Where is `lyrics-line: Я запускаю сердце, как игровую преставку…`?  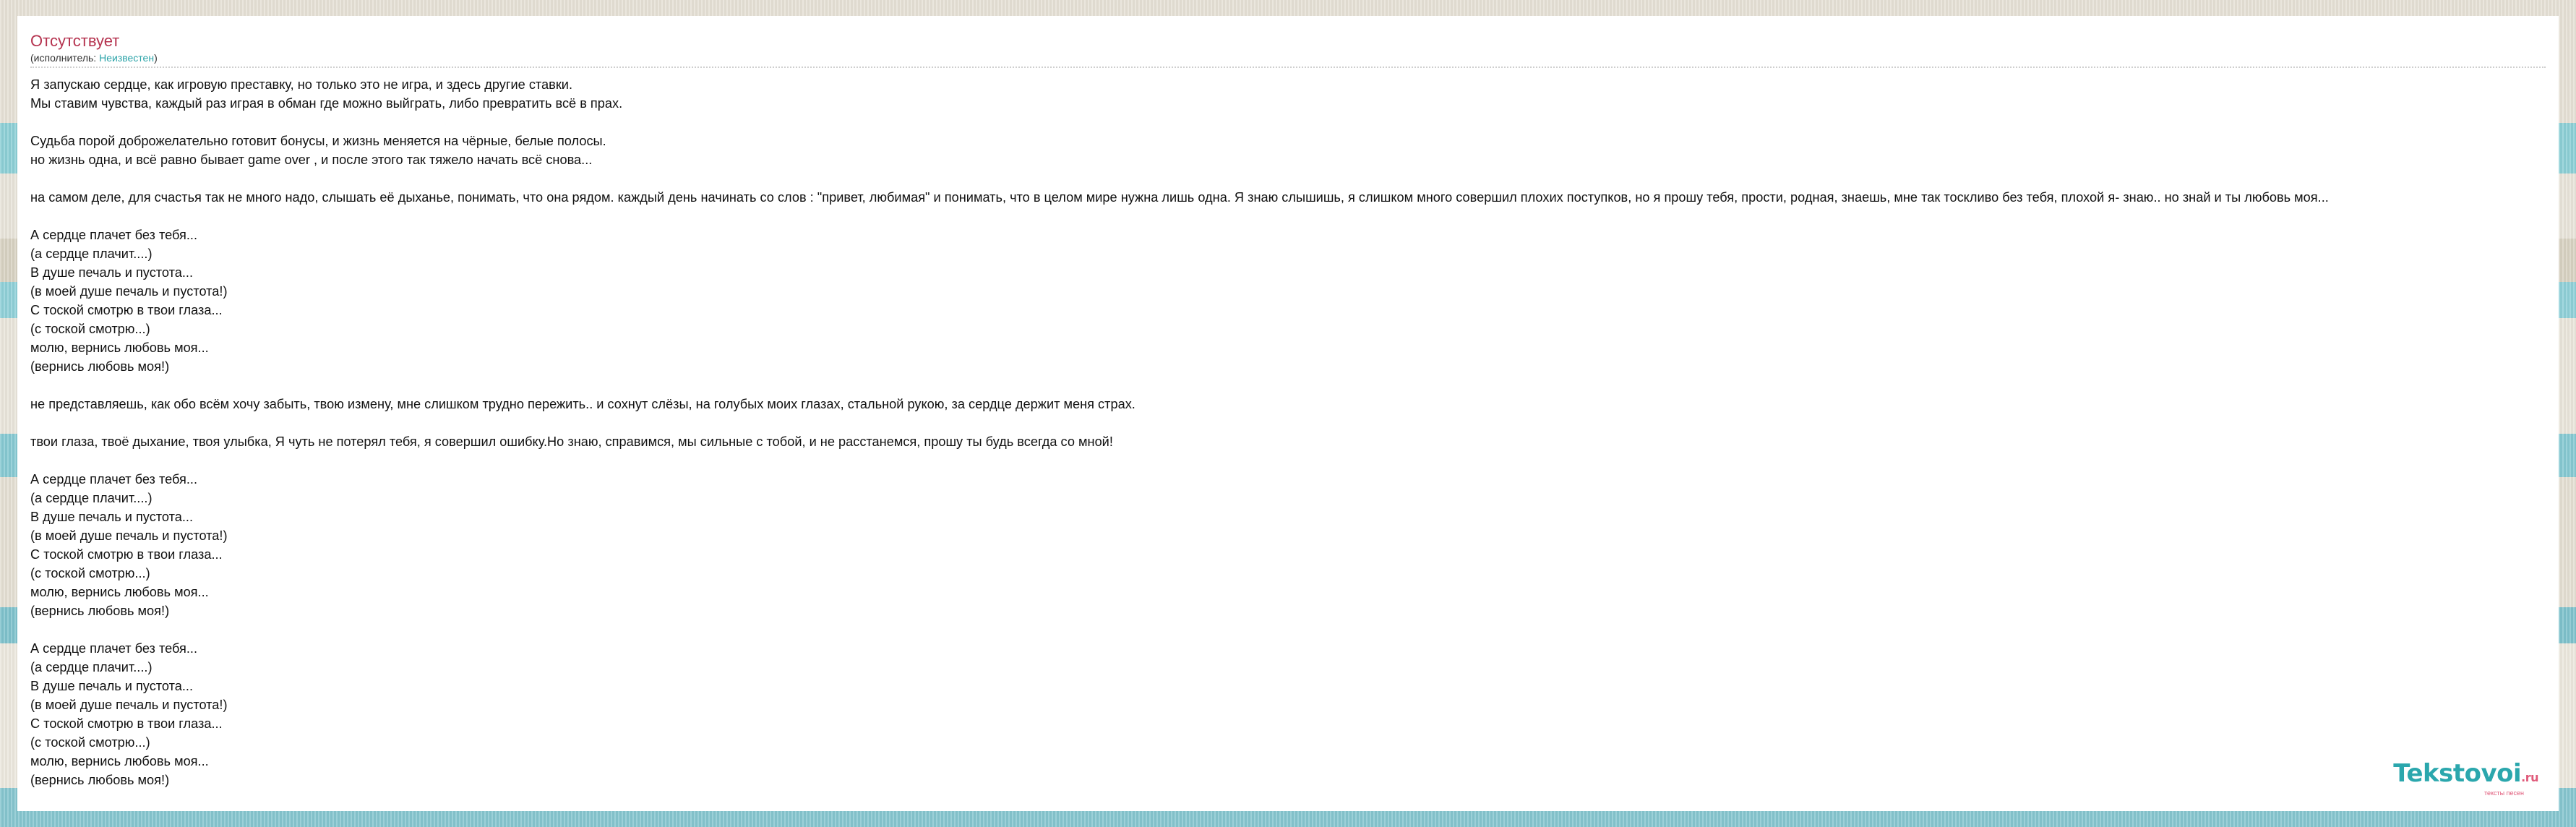 lyrics-line: Я запускаю сердце, как игровую преставку… is located at coordinates (301, 84).